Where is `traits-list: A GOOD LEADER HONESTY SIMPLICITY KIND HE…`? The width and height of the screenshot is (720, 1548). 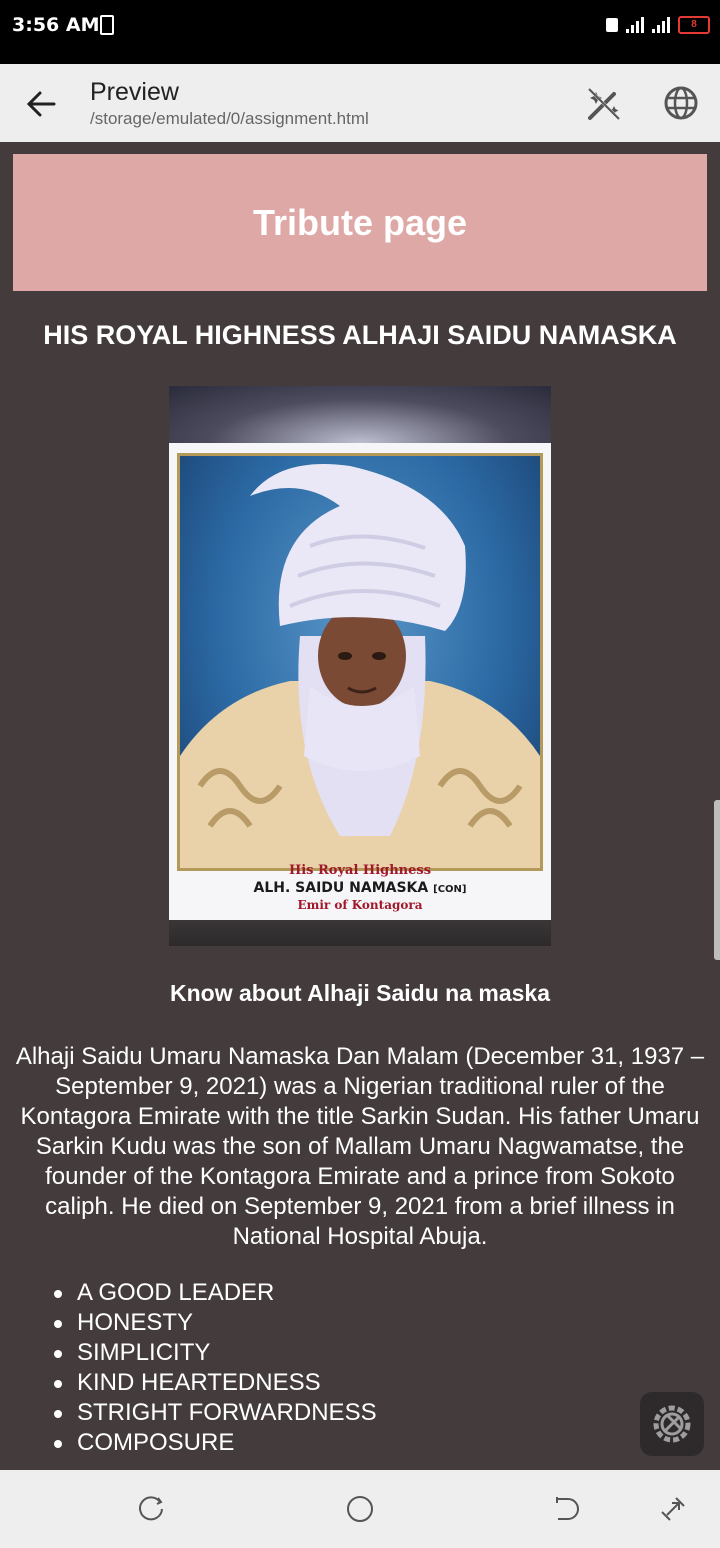
traits-list: A GOOD LEADER HONESTY SIMPLICITY KIND HE… is located at coordinates (188, 1368).